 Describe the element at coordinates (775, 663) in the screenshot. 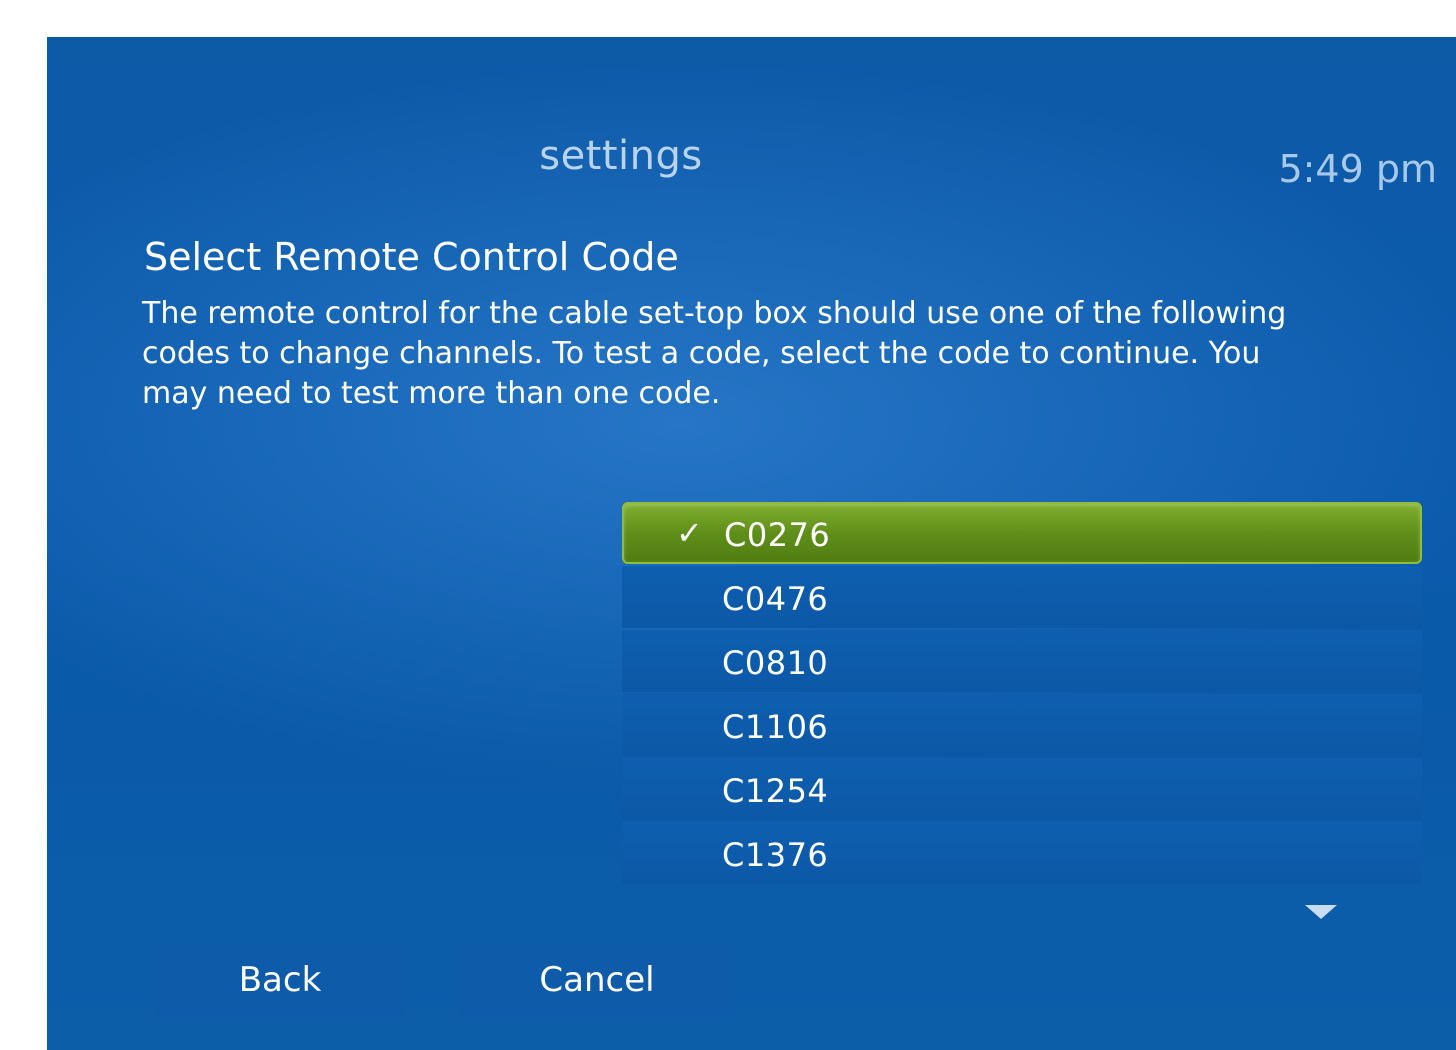

I see `code-label: C0810` at that location.